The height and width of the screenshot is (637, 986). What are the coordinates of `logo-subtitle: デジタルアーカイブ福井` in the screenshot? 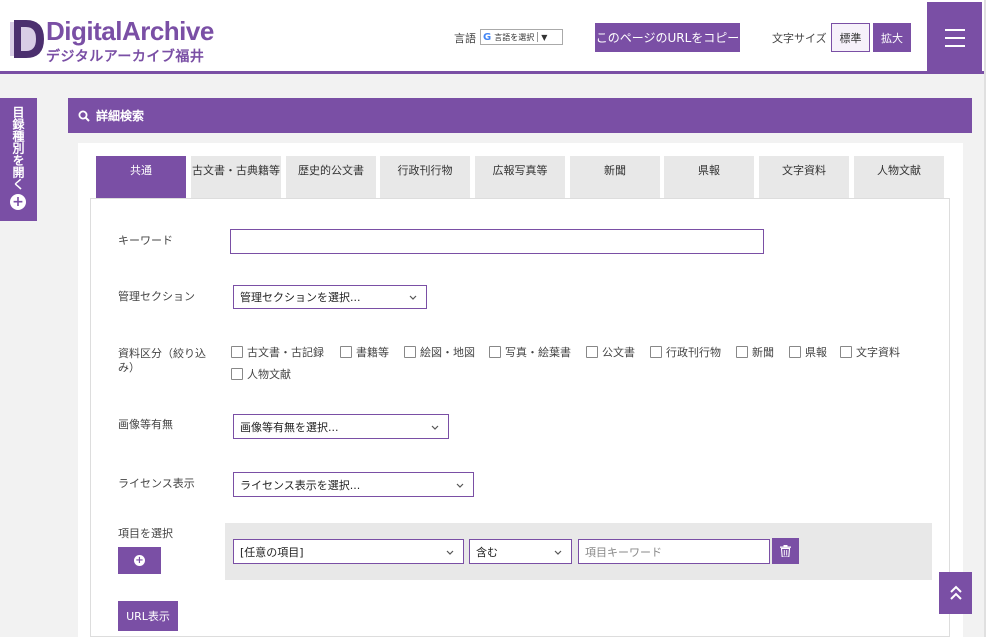 It's located at (125, 57).